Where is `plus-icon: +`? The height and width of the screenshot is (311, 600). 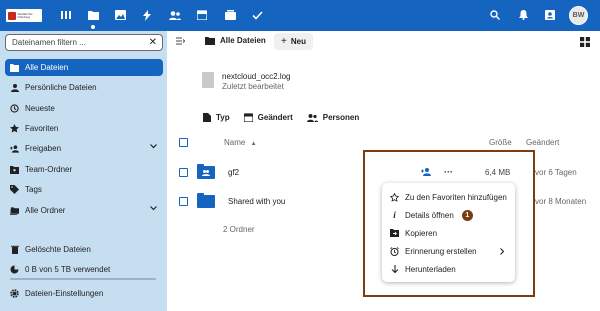
plus-icon: + is located at coordinates (284, 41).